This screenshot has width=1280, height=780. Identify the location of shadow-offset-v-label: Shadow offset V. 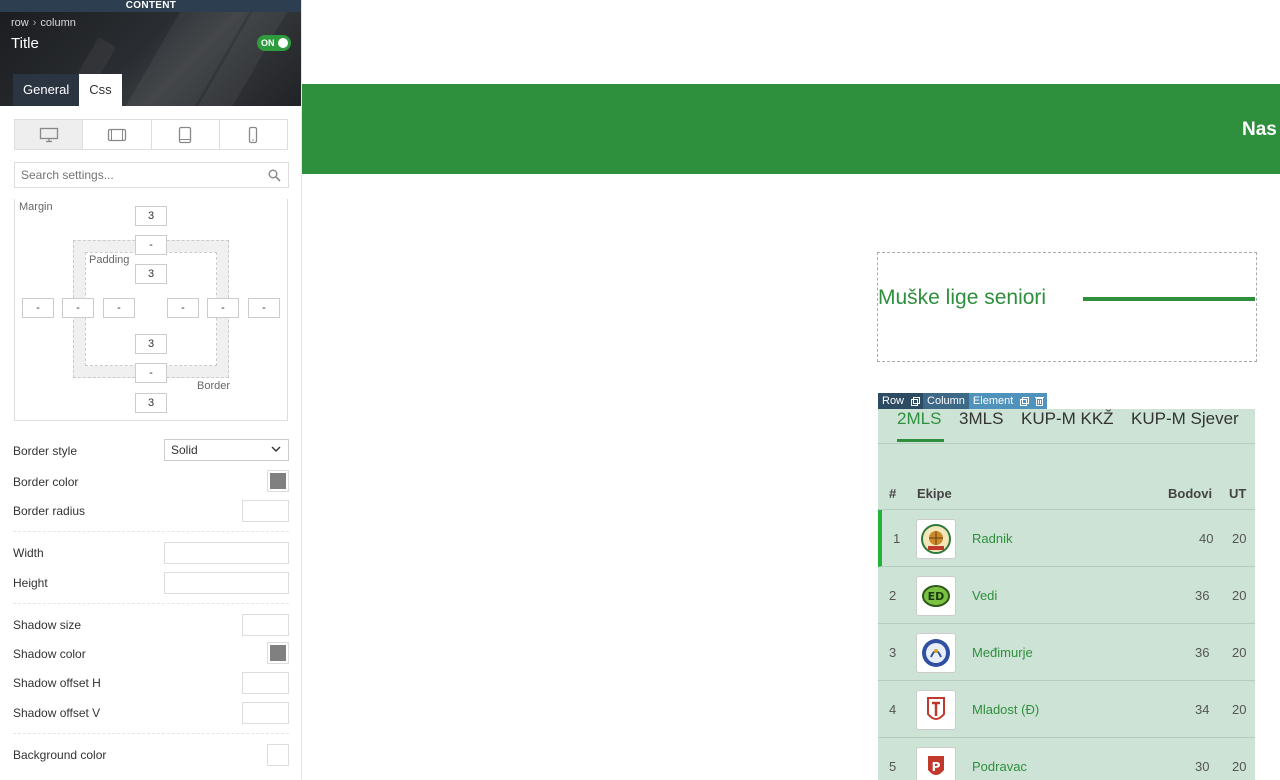
(57, 713).